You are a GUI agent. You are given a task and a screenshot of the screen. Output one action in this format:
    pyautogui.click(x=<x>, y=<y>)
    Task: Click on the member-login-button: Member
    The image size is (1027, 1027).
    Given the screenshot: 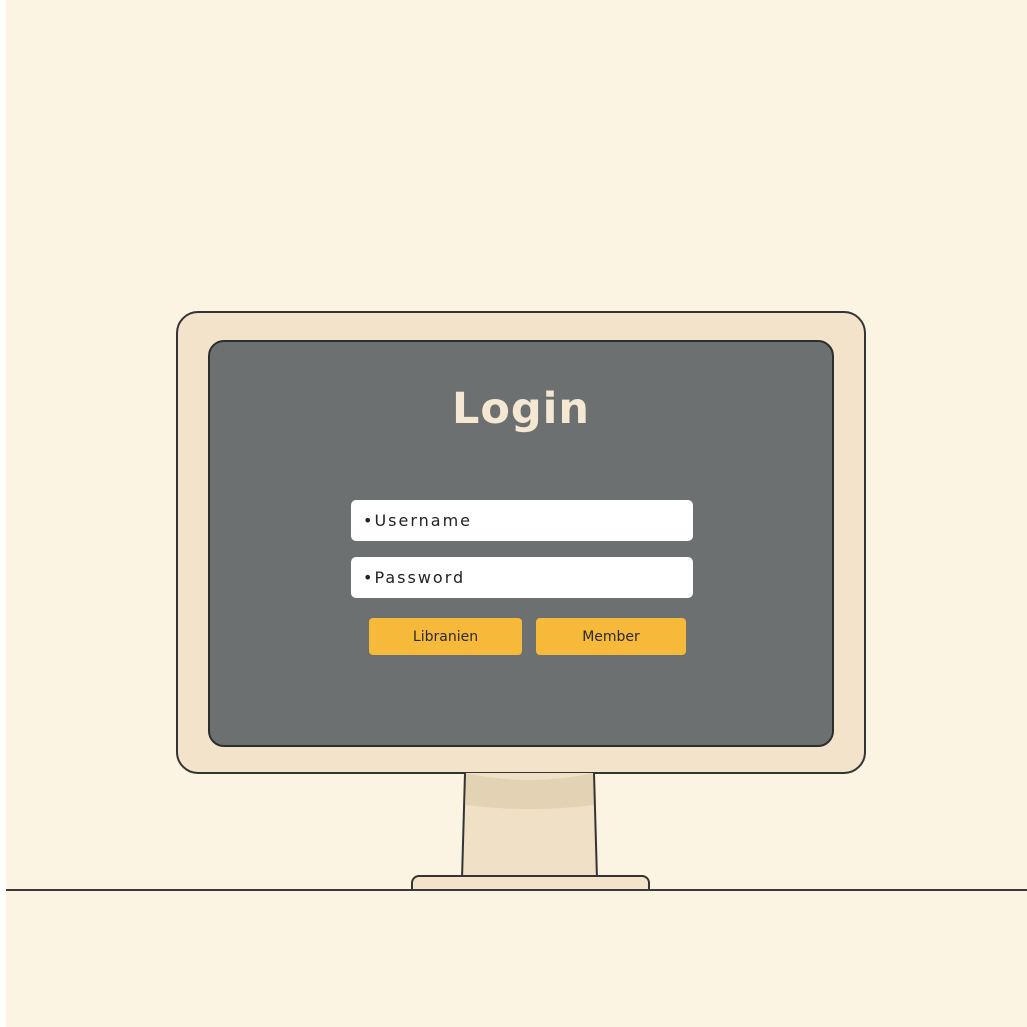 What is the action you would take?
    pyautogui.click(x=611, y=636)
    